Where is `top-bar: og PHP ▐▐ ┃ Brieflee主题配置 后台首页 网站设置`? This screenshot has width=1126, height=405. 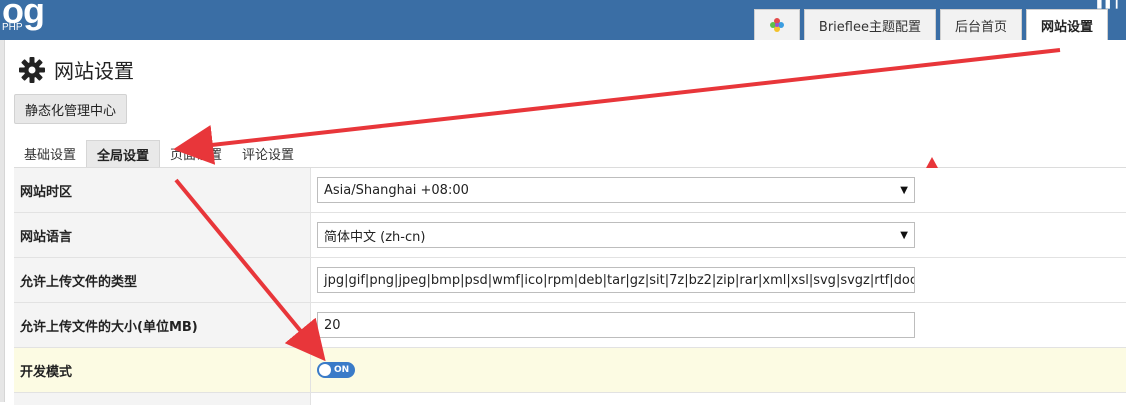 top-bar: og PHP ▐▐ ┃ Brieflee主题配置 后台首页 网站设置 is located at coordinates (563, 20).